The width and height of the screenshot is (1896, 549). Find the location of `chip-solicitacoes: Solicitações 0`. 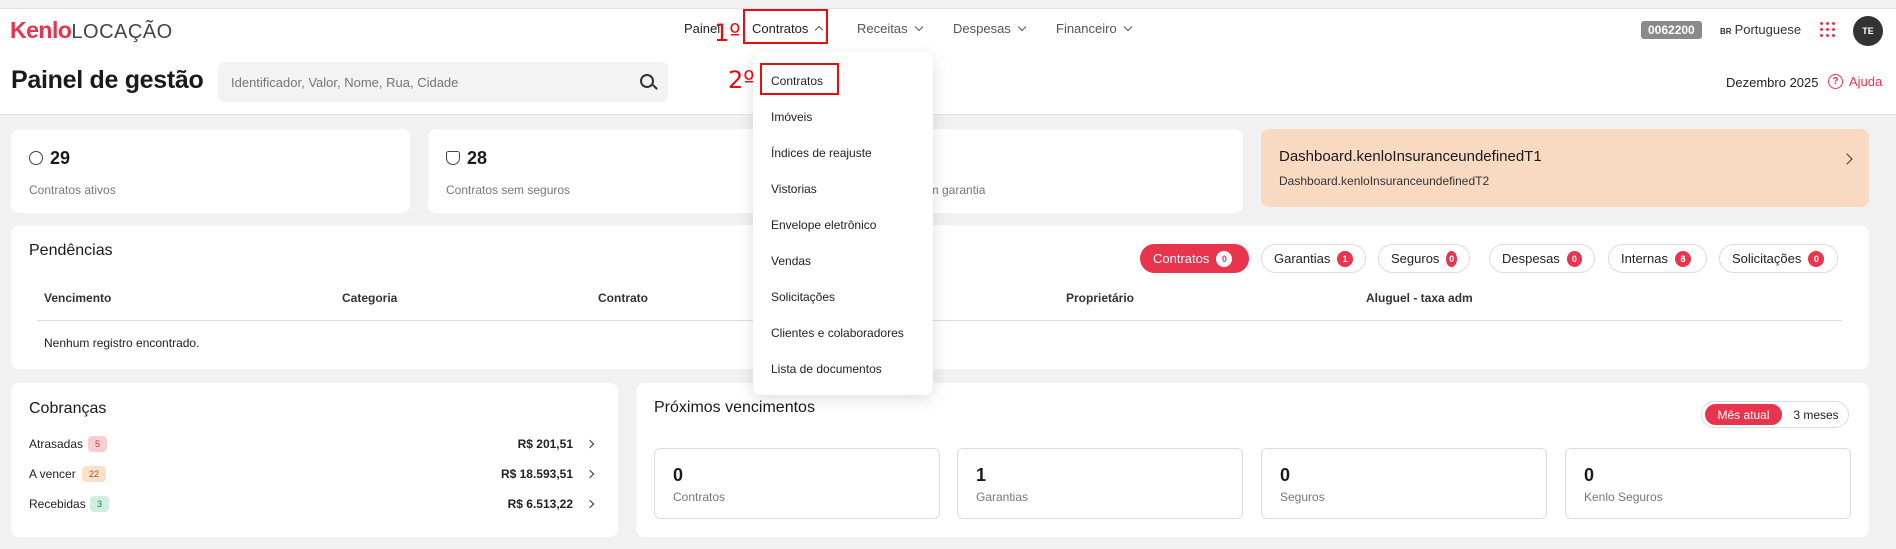

chip-solicitacoes: Solicitações 0 is located at coordinates (1778, 258).